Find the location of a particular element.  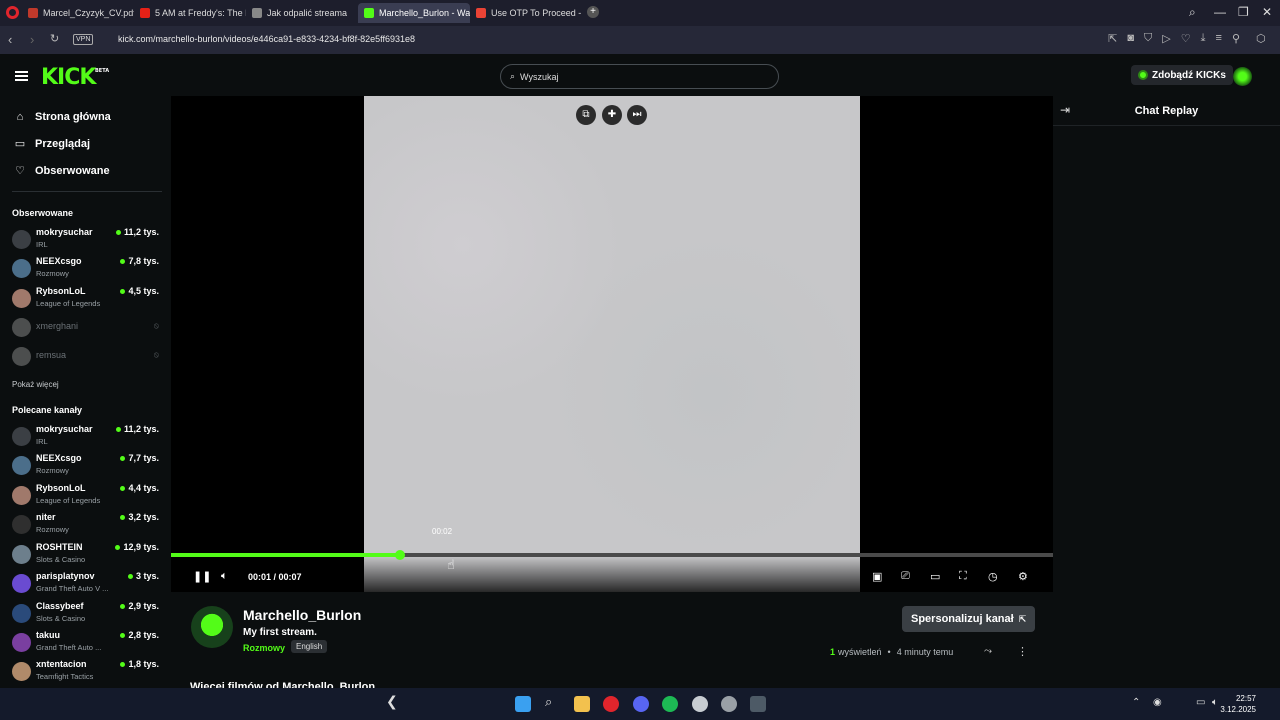

windows-start-icon is located at coordinates (523, 704).